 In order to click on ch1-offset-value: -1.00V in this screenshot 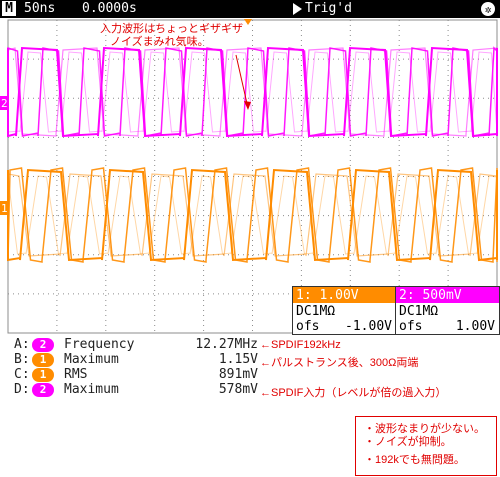, I will do `click(368, 326)`.